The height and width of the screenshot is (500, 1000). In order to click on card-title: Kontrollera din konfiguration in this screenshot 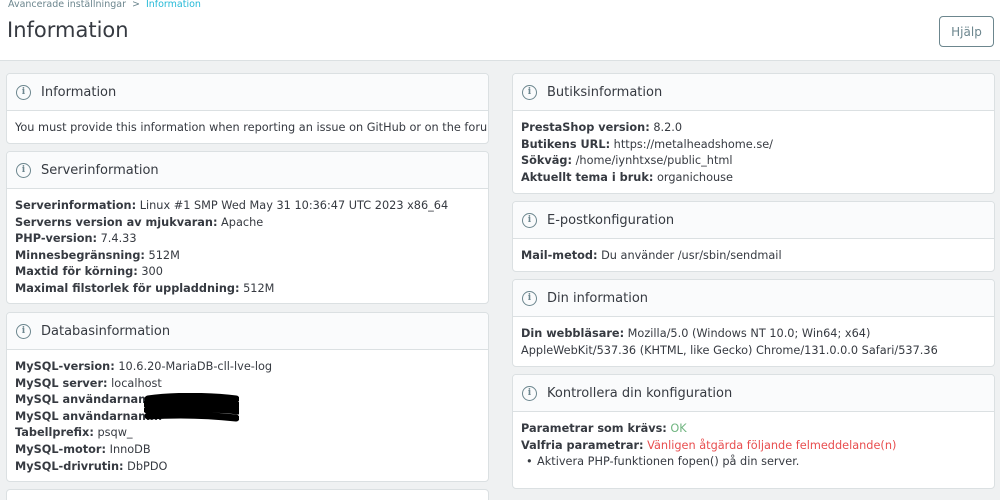, I will do `click(640, 393)`.